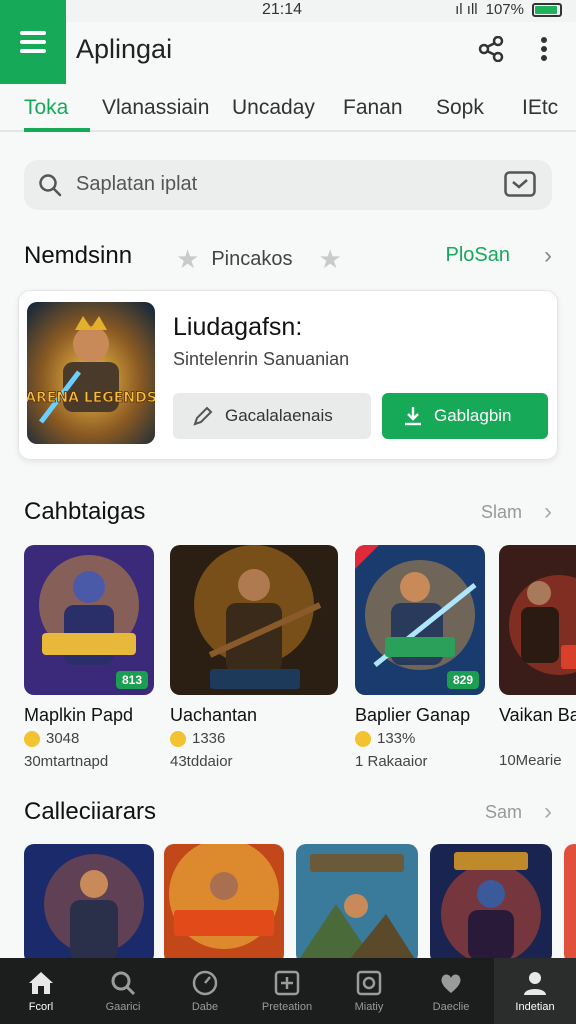  Describe the element at coordinates (90, 811) in the screenshot. I see `section2-title: Calleciiarars` at that location.